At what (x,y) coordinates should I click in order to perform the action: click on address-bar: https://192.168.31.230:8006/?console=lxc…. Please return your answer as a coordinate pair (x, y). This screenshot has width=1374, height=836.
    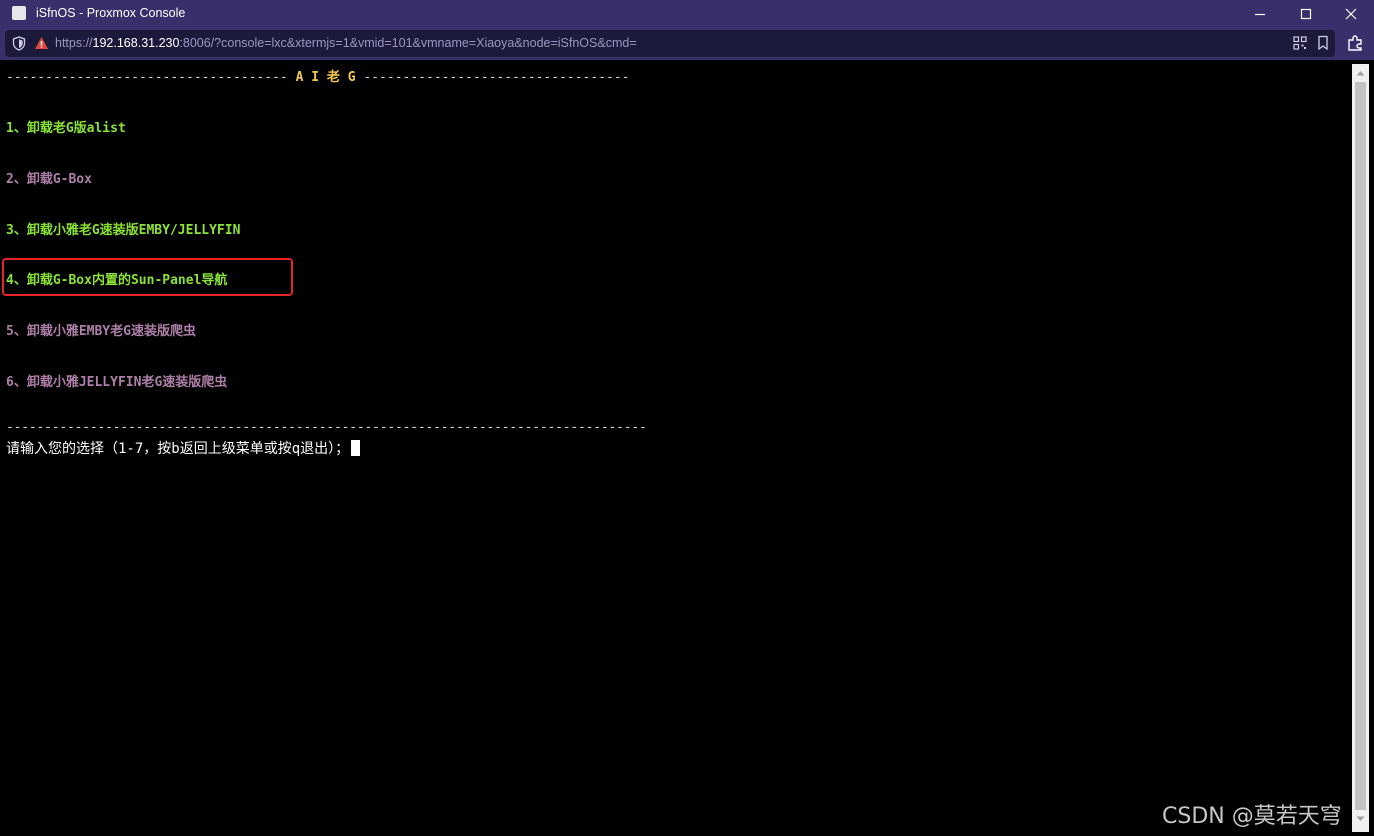
    Looking at the image, I should click on (687, 44).